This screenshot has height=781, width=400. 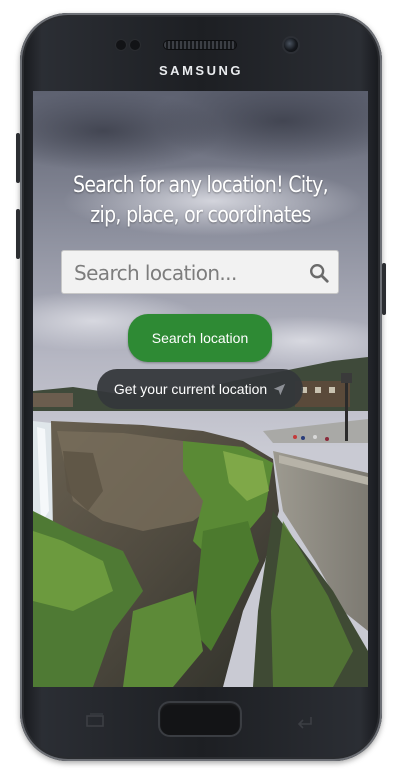 What do you see at coordinates (18, 234) in the screenshot?
I see `volume-down-button` at bounding box center [18, 234].